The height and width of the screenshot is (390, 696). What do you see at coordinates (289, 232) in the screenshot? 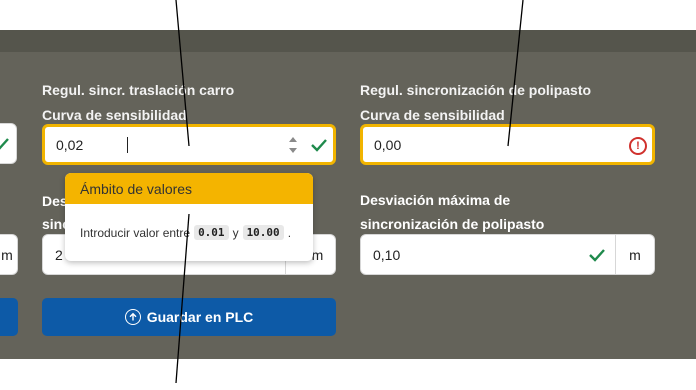
I see `popover-text-after: .` at bounding box center [289, 232].